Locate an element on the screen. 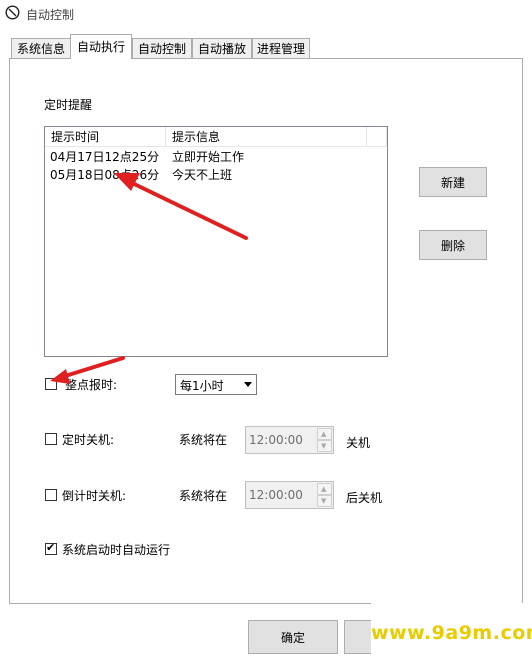 Image resolution: width=532 pixels, height=663 pixels. countdown-shutdown-label: 倒计时关机: is located at coordinates (94, 496).